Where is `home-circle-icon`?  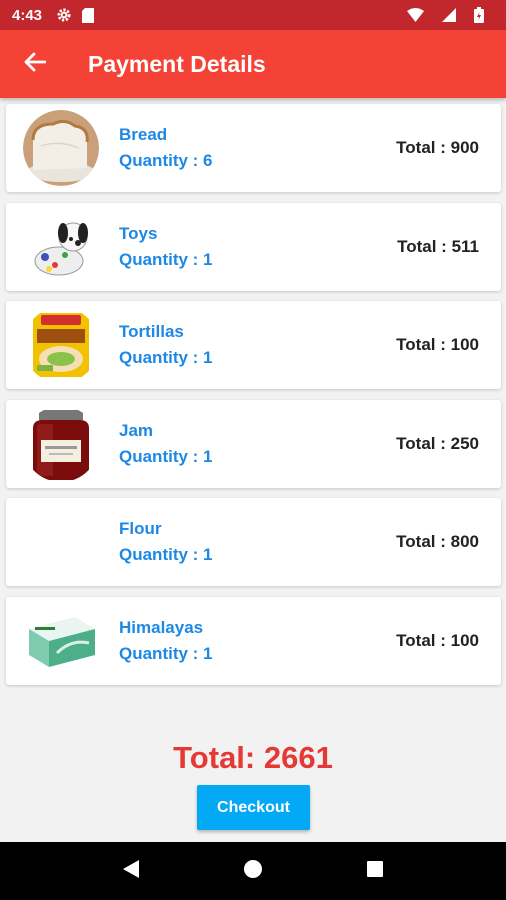 home-circle-icon is located at coordinates (253, 871).